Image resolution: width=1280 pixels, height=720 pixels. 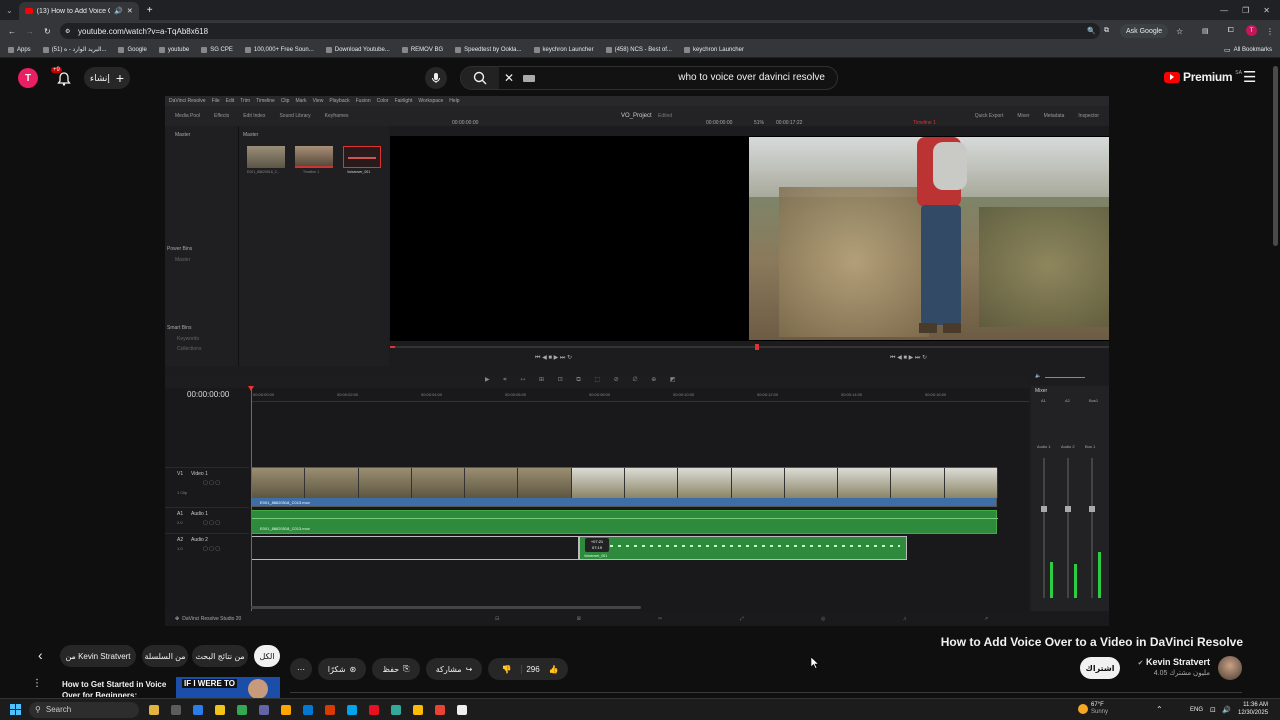 I want to click on thanks-button: شكرًا ⊛, so click(x=342, y=669).